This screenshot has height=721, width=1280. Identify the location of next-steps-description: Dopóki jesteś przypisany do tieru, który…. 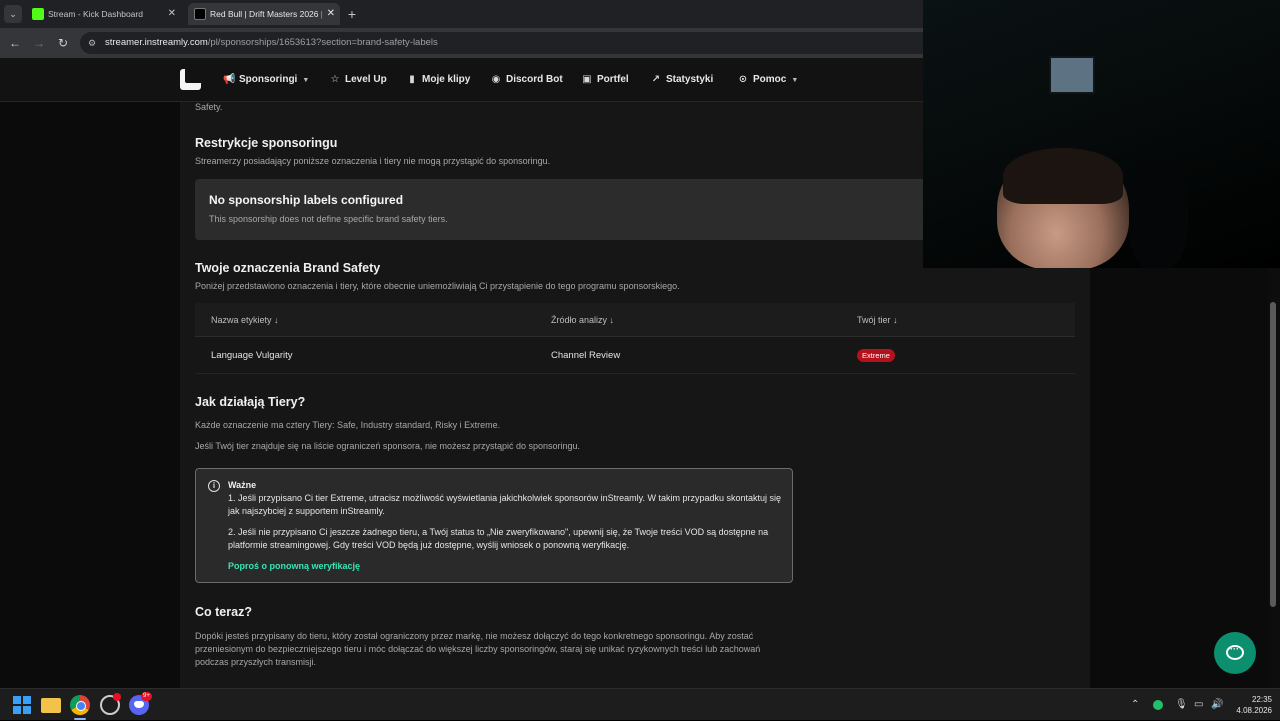
(478, 649).